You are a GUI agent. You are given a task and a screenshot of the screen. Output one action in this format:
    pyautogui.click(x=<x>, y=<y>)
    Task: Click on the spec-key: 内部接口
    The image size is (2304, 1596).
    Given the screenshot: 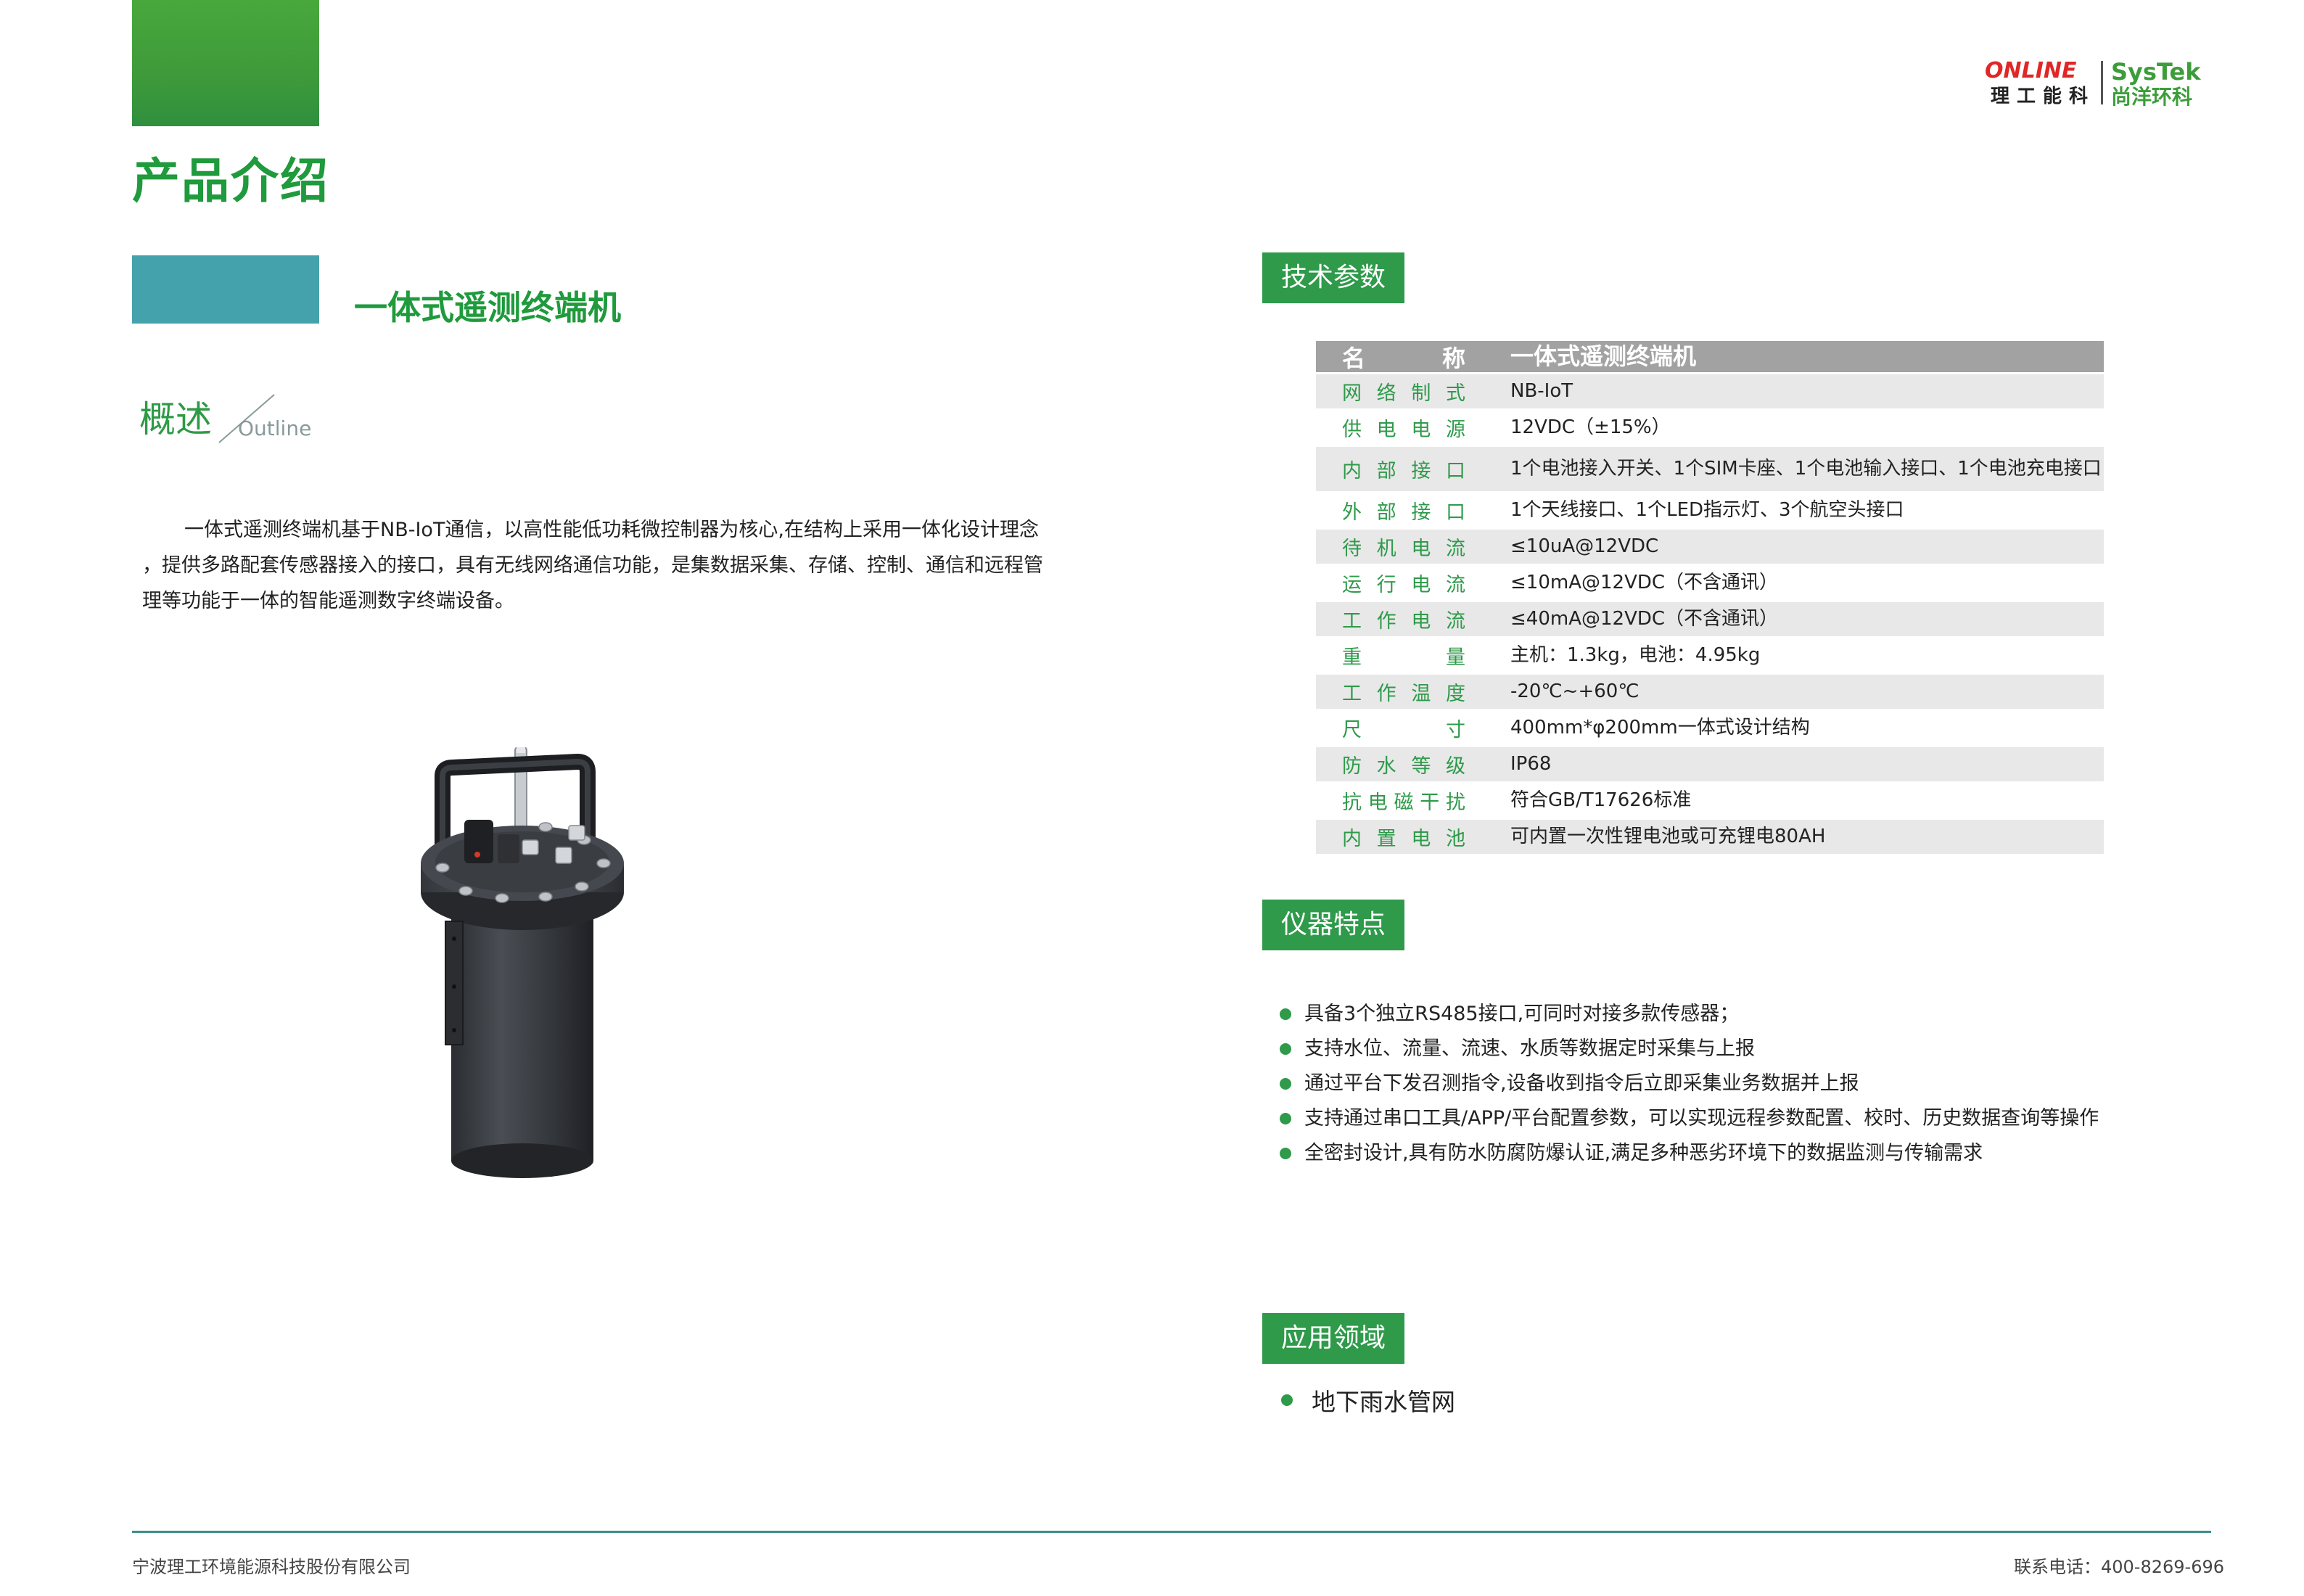 What is the action you would take?
    pyautogui.click(x=1403, y=469)
    